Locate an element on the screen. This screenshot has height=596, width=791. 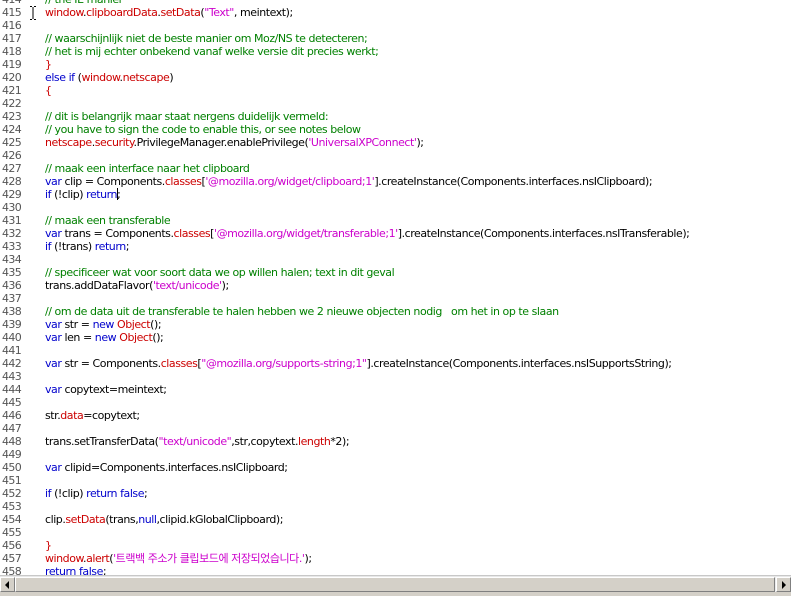
code-token: setData is located at coordinates (85, 519).